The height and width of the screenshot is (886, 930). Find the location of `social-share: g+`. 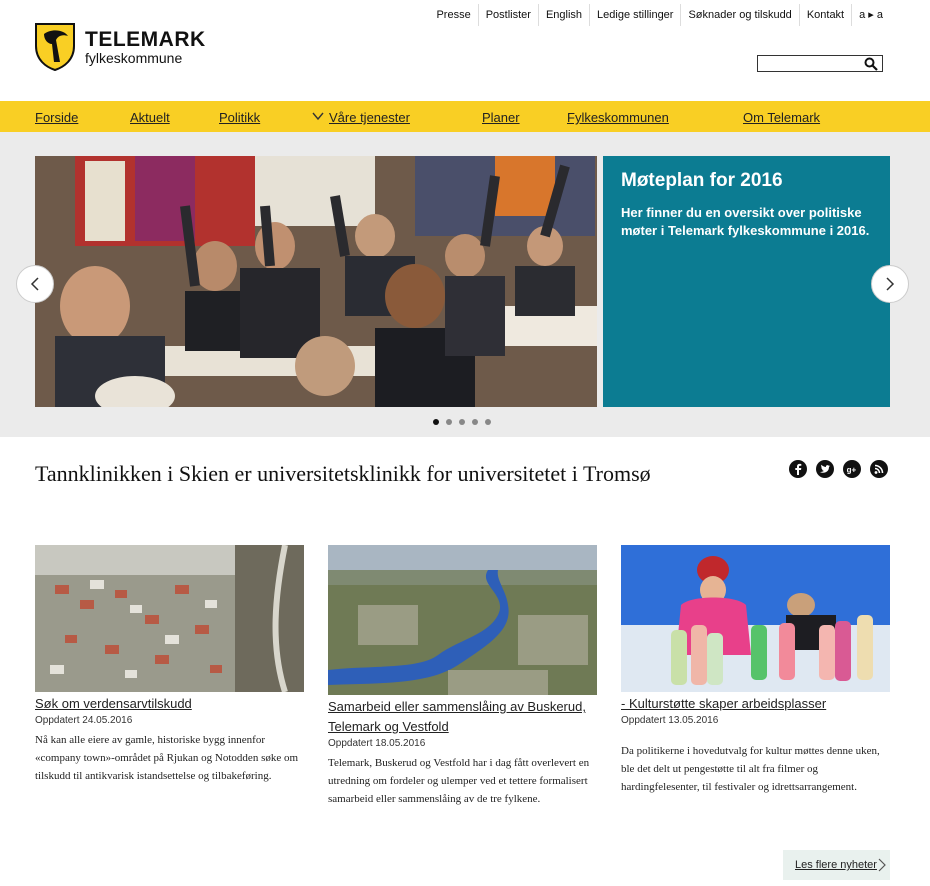

social-share: g+ is located at coordinates (843, 469).